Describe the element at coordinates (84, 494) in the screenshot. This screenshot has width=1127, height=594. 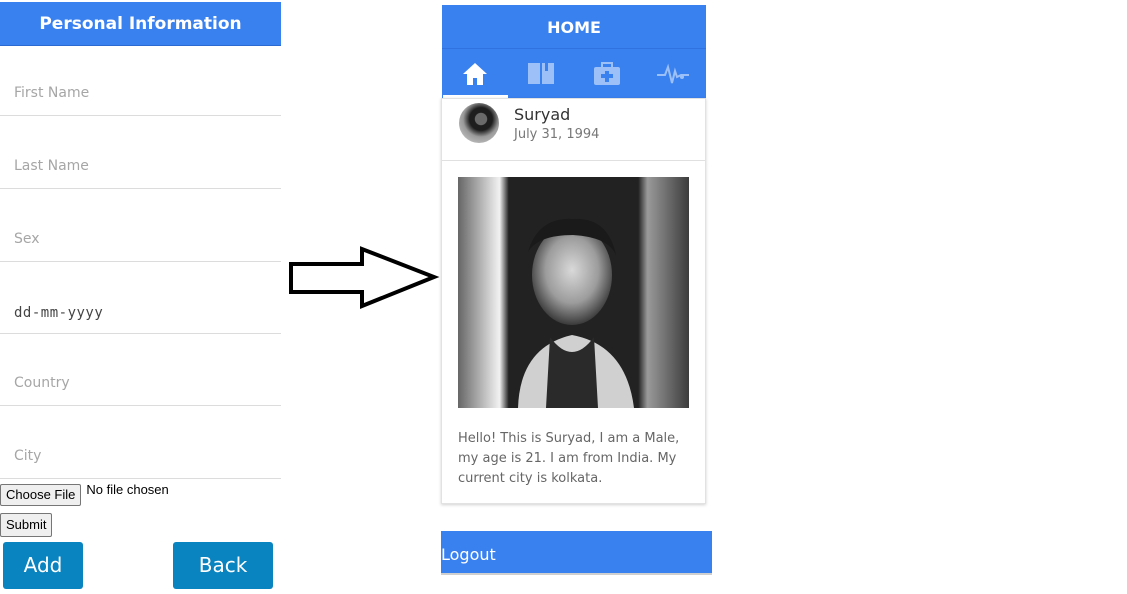
I see `file-input: Choose File No file chosen` at that location.